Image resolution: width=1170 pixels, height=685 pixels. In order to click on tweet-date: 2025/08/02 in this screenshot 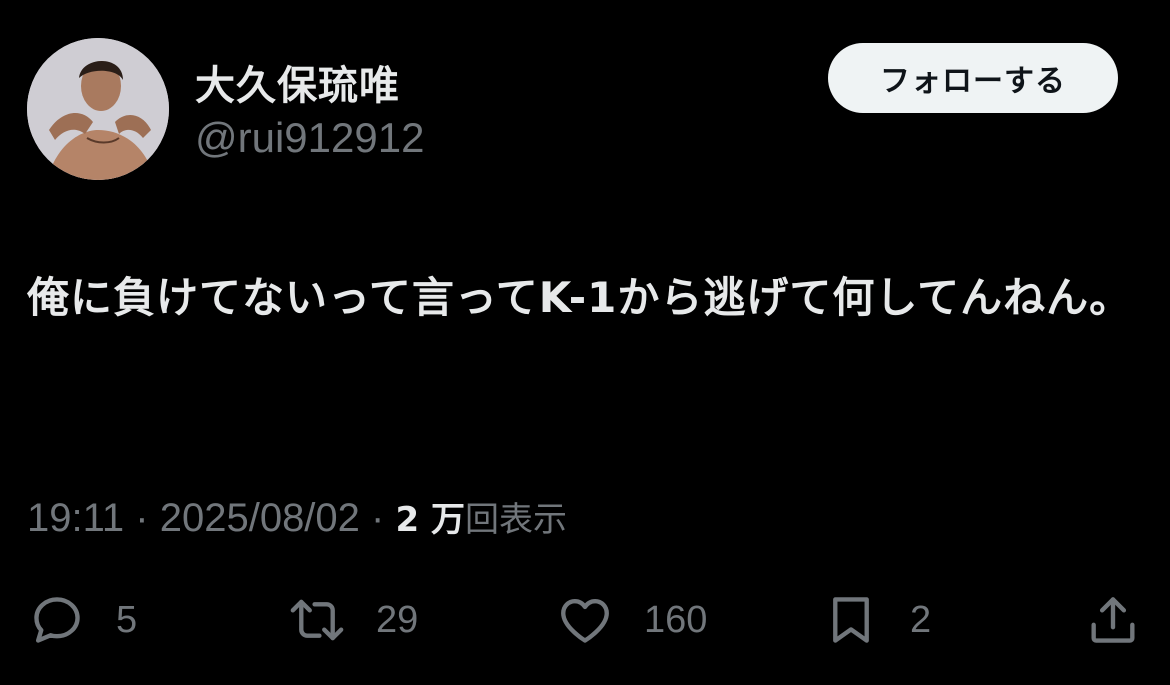, I will do `click(260, 518)`.